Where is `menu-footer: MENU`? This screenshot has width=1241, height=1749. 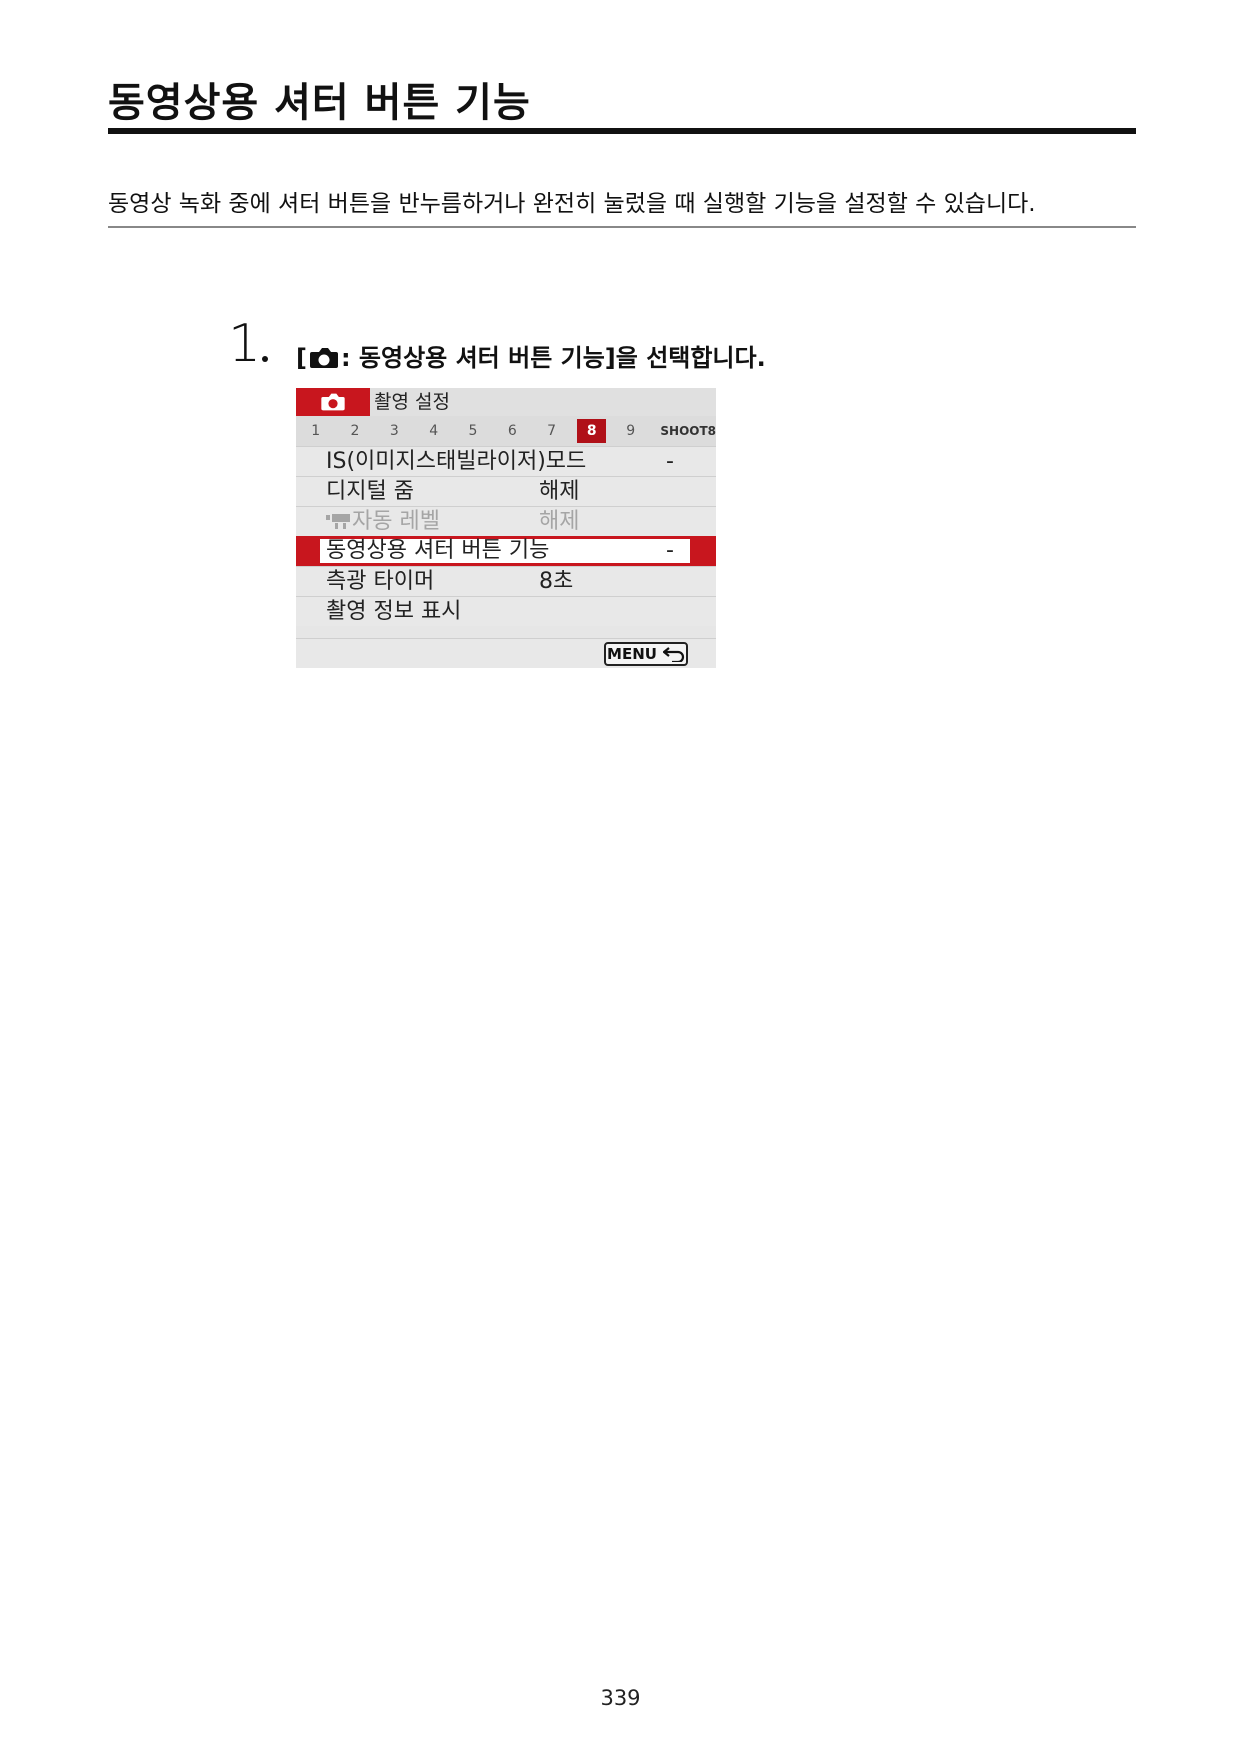
menu-footer: MENU is located at coordinates (506, 653).